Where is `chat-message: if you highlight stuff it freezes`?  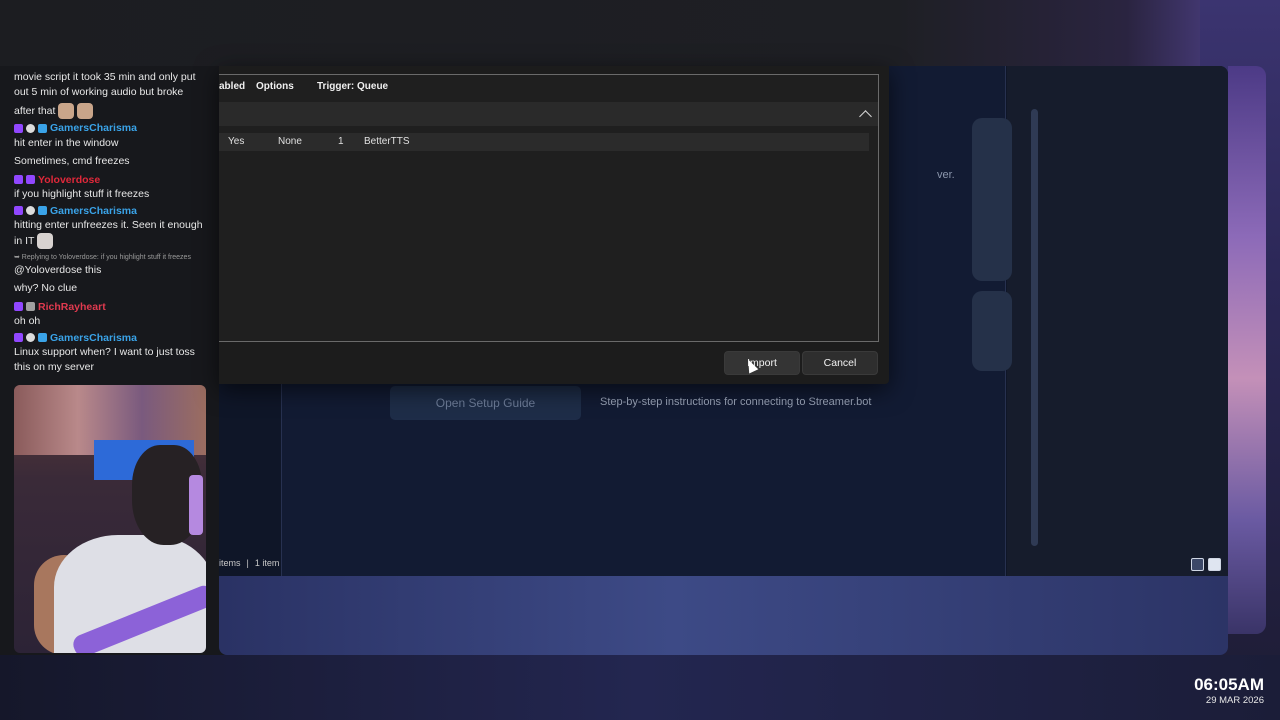 chat-message: if you highlight stuff it freezes is located at coordinates (82, 194).